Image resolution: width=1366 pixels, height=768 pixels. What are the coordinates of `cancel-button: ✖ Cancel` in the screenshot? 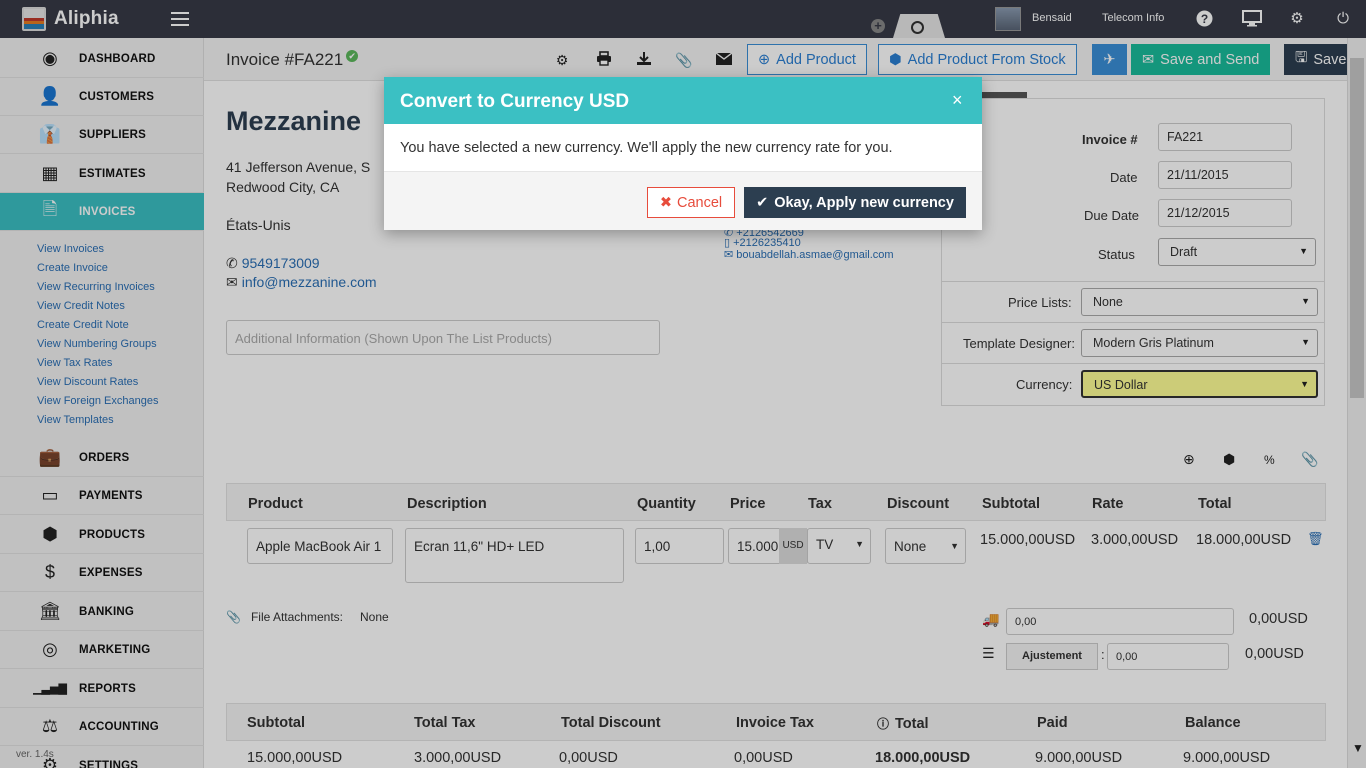 It's located at (691, 202).